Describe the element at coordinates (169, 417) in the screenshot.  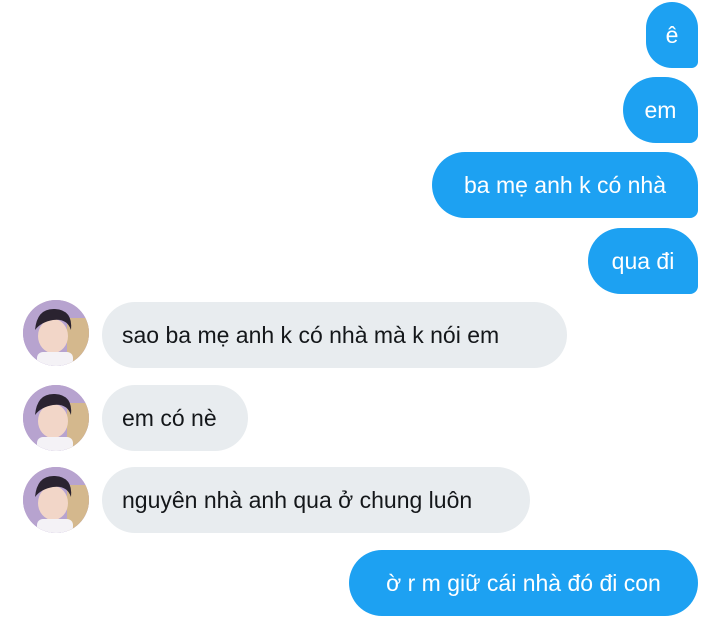
I see `message-text: em có nè` at that location.